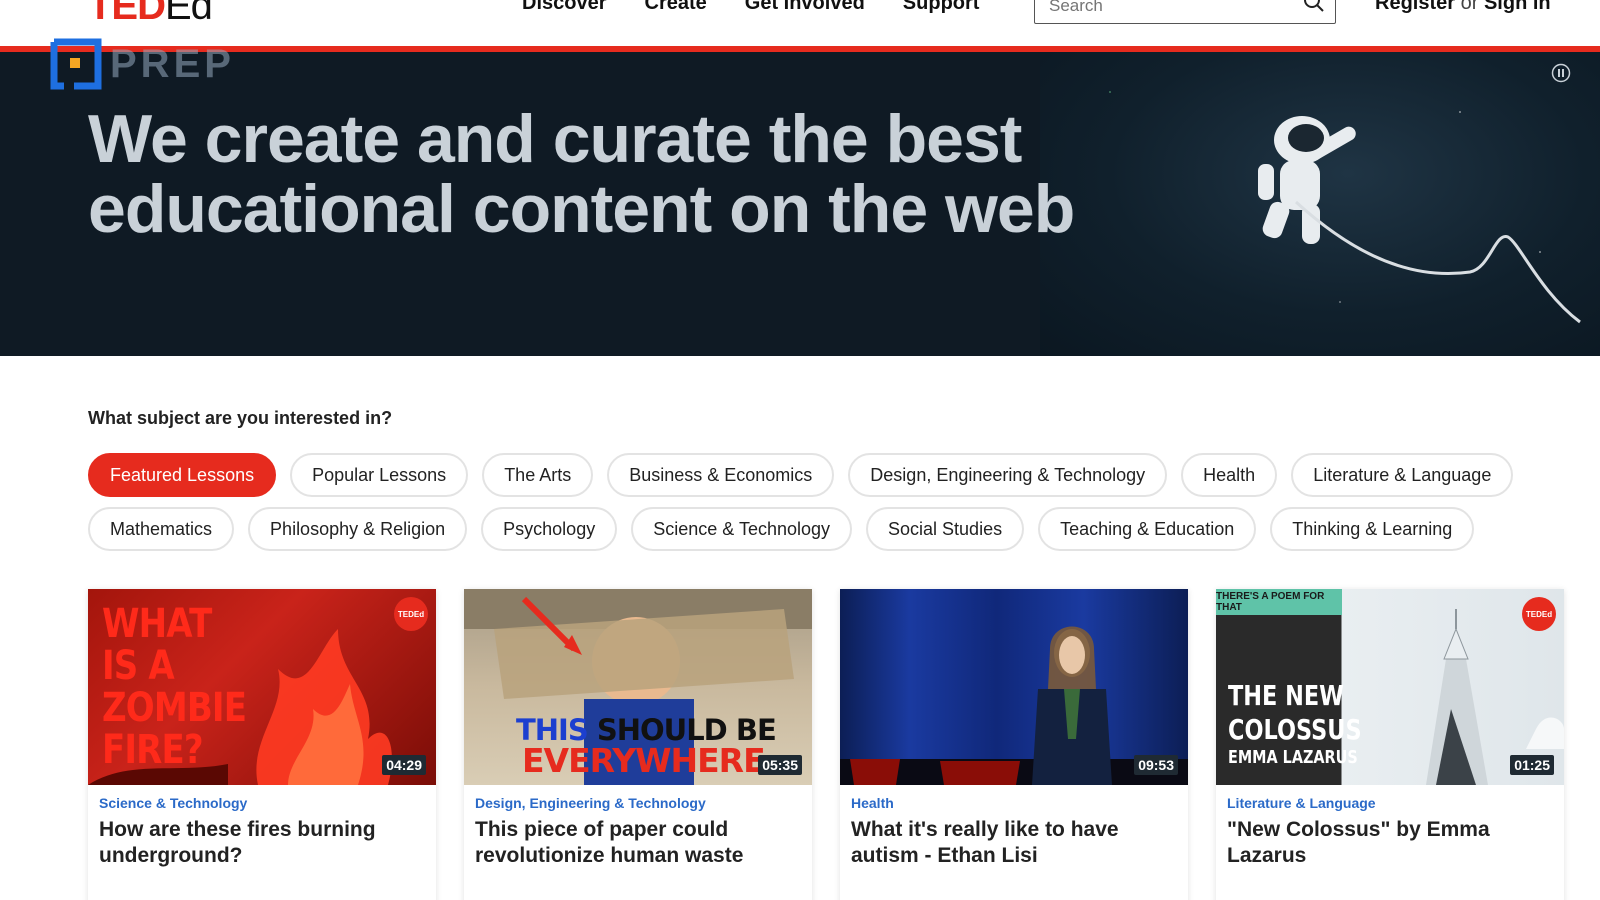 The image size is (1600, 900). Describe the element at coordinates (1279, 602) in the screenshot. I see `poem-series-tag: THERE'S A POEM FOR THAT` at that location.